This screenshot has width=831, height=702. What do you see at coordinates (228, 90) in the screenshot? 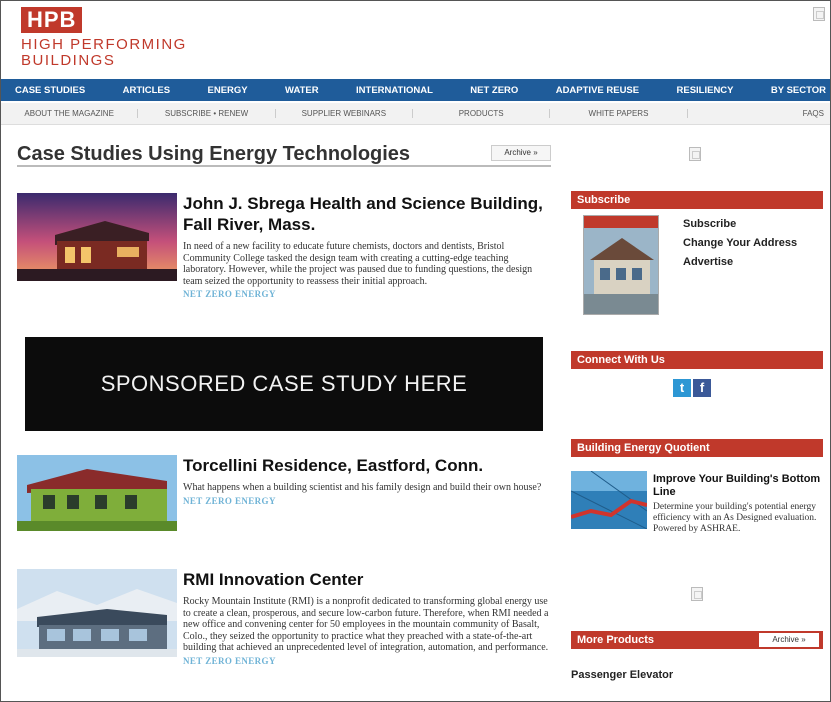
I see `nav-energy: ENERGY` at bounding box center [228, 90].